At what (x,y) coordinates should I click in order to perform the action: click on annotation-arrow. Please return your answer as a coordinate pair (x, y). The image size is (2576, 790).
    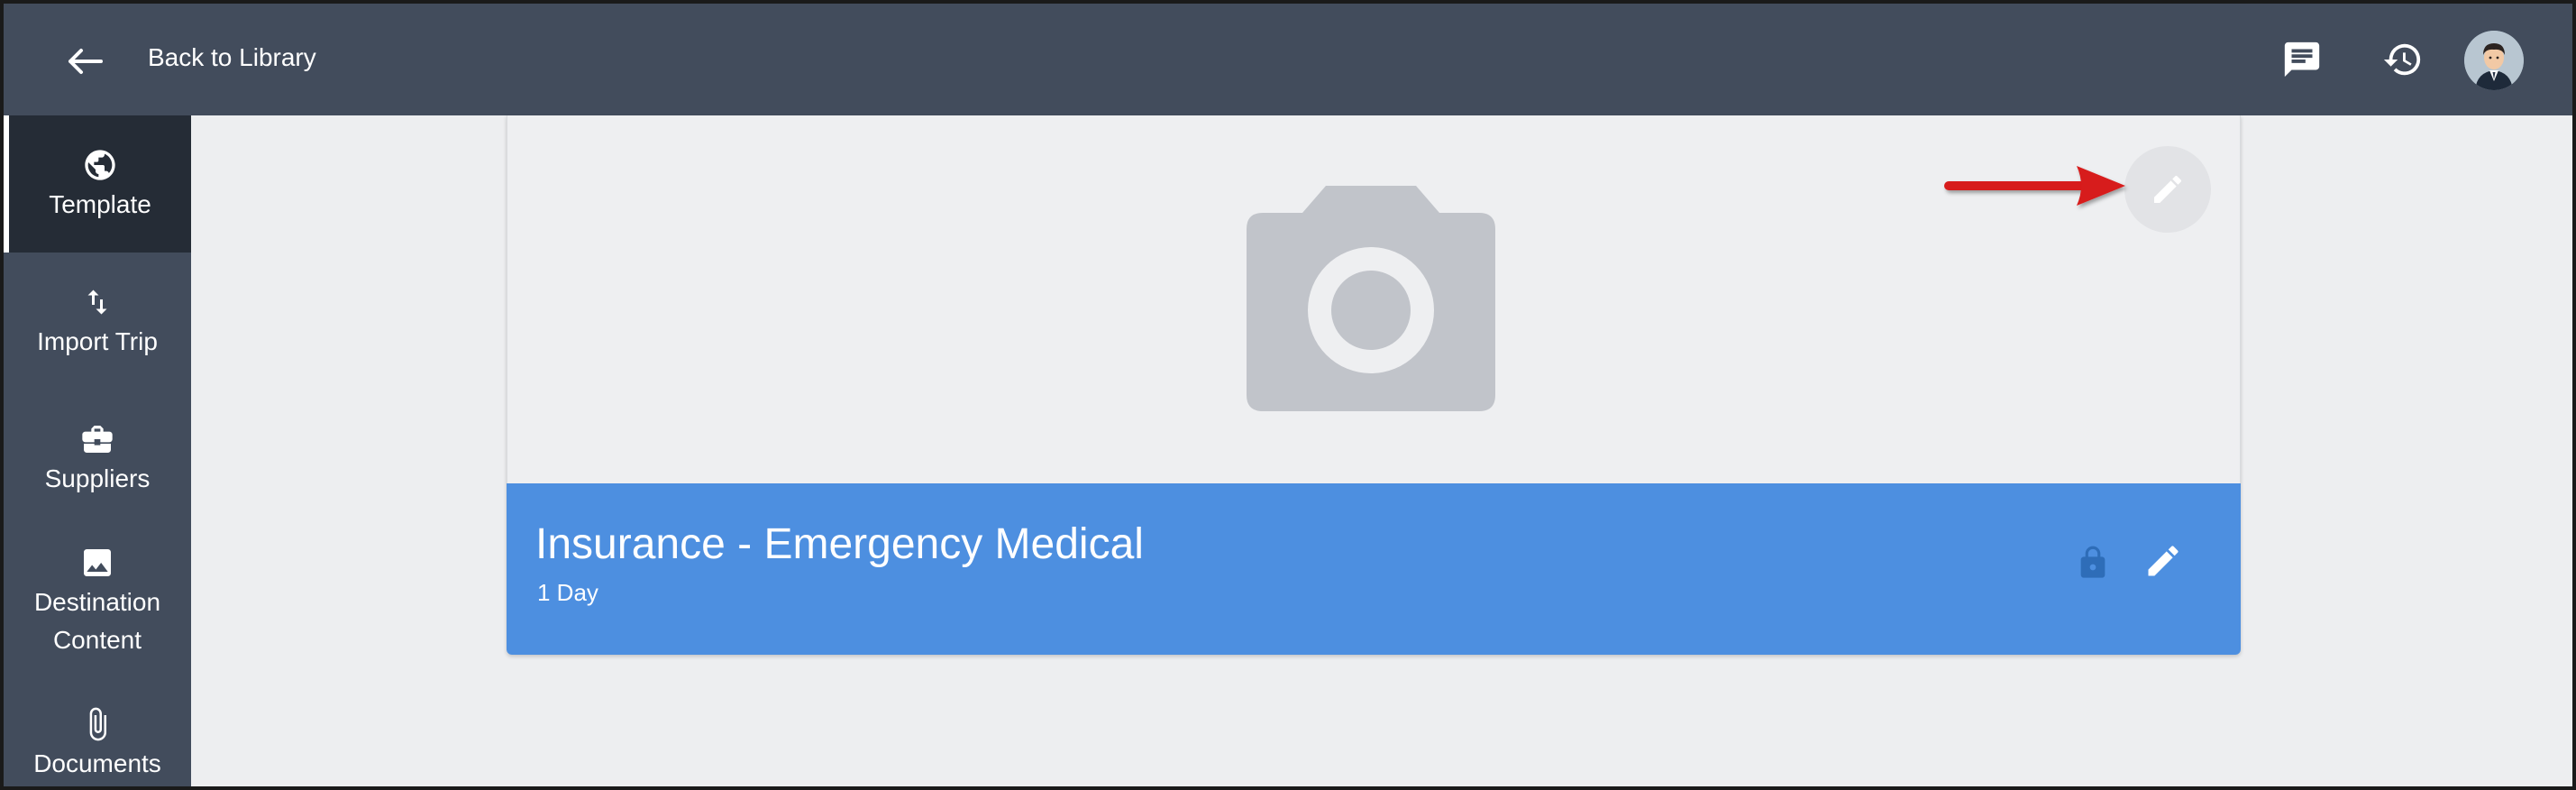
    Looking at the image, I should click on (2035, 186).